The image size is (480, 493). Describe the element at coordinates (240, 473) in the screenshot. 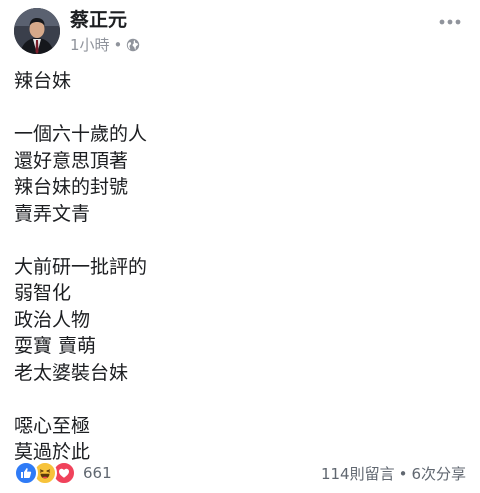

I see `post-footer: 661 114則留言 • 6次分享` at that location.